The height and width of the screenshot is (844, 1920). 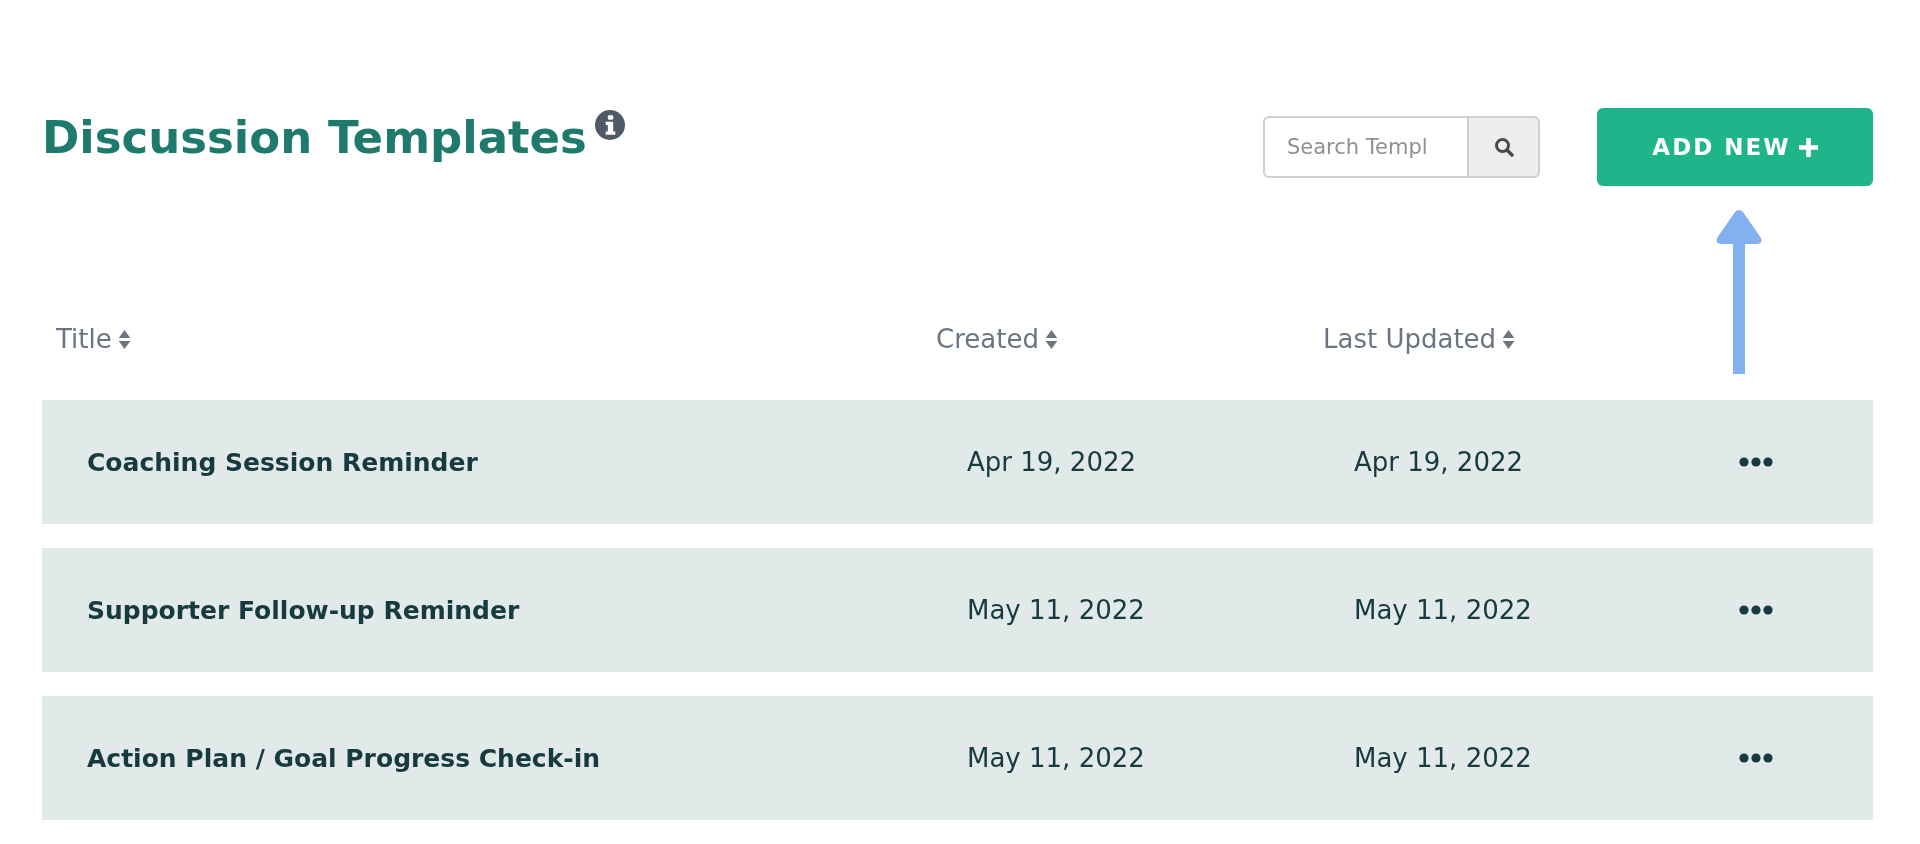 What do you see at coordinates (1410, 339) in the screenshot?
I see `column-header: Last Updated` at bounding box center [1410, 339].